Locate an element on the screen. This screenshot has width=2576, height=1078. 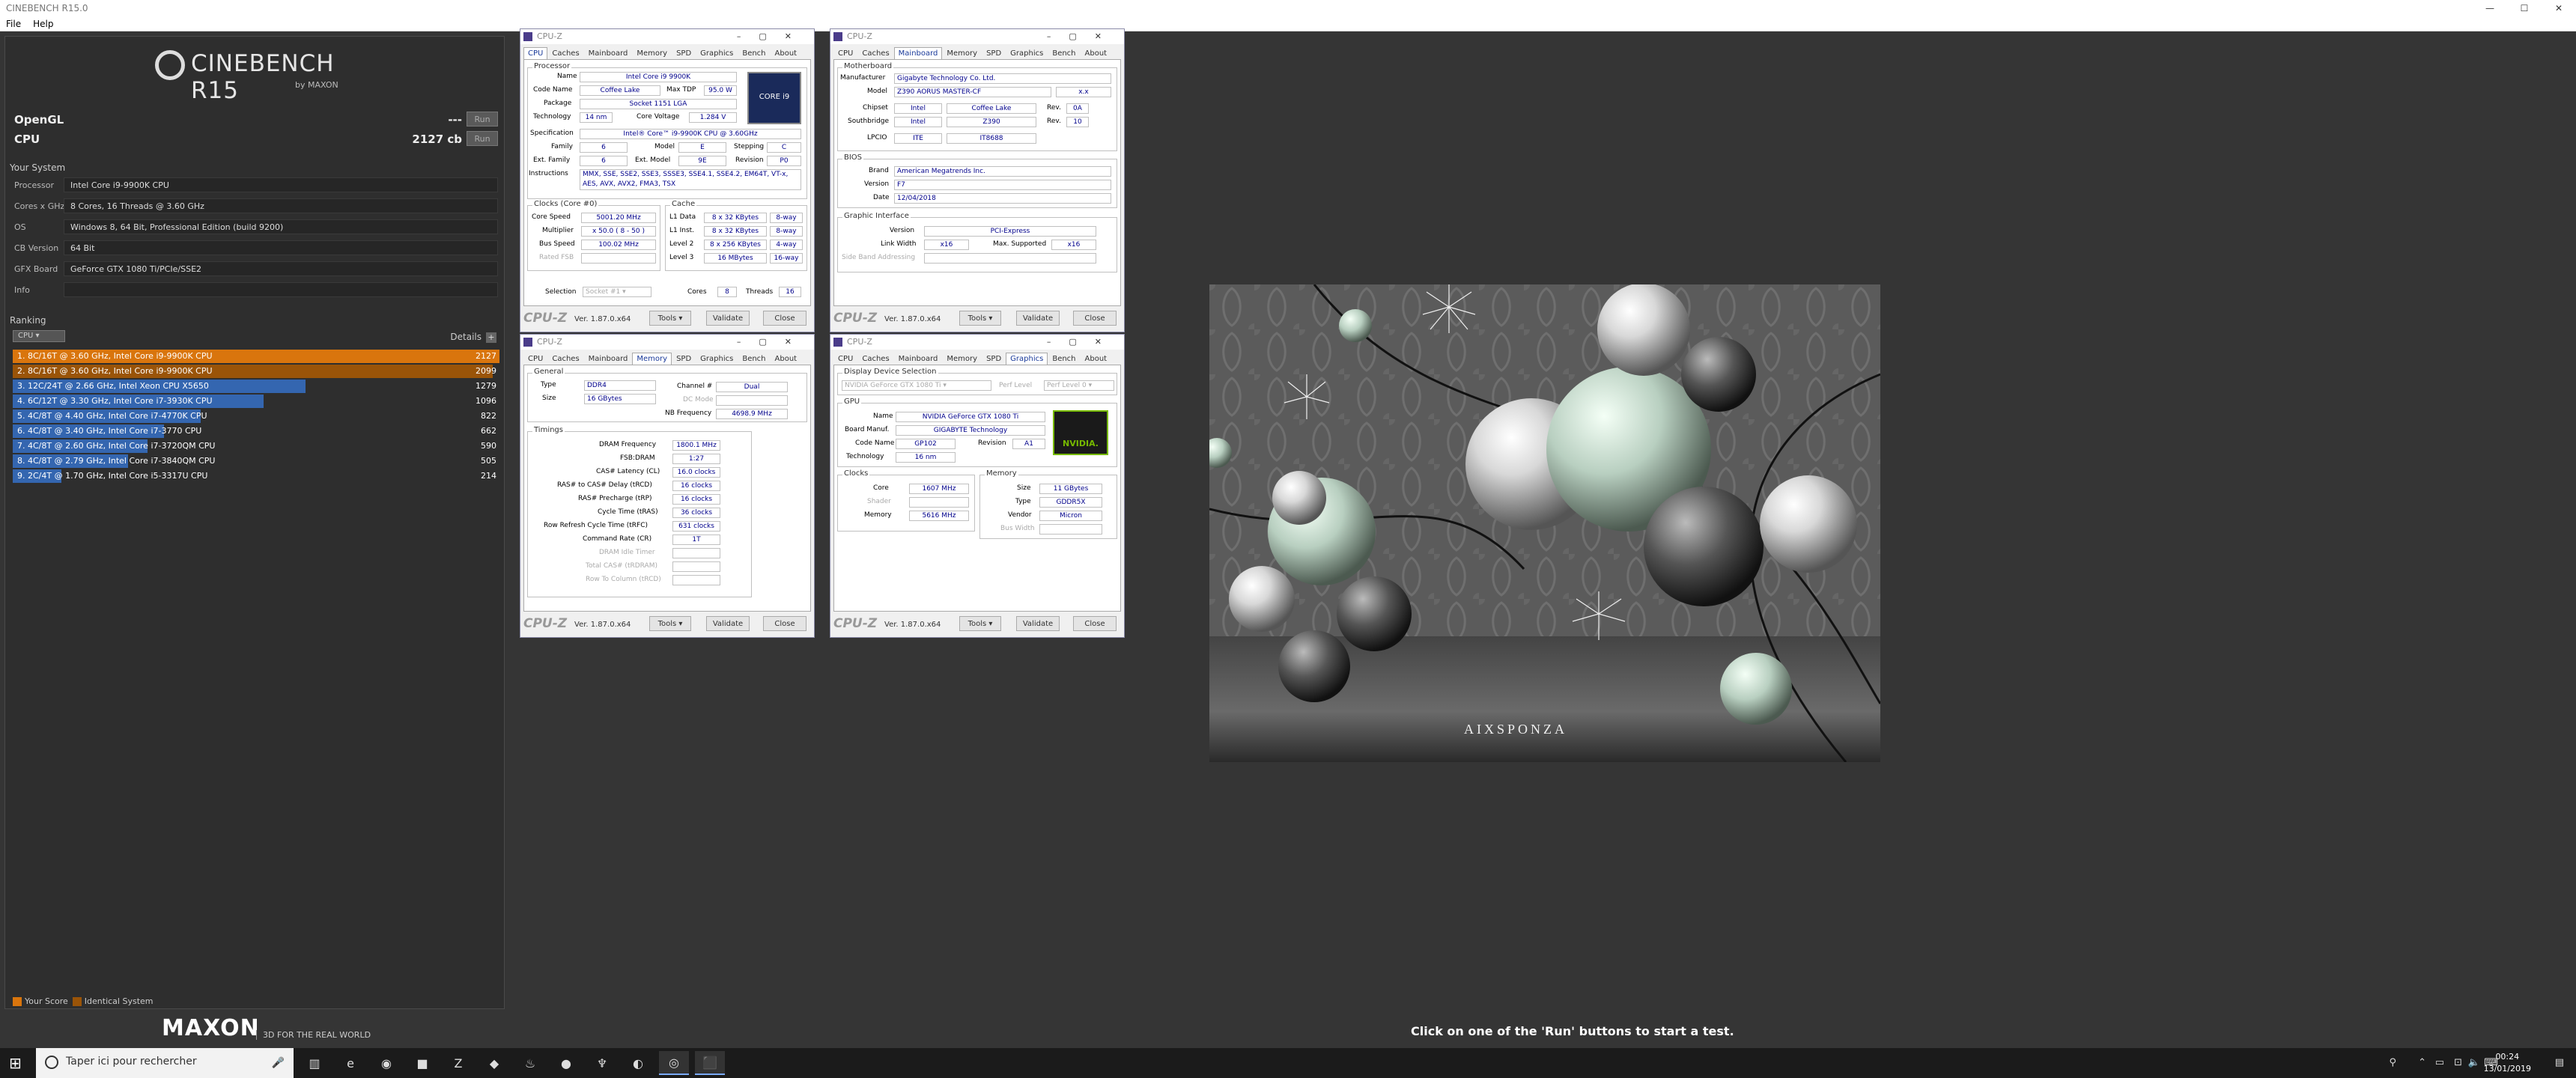
taskbar-app-icon: ■ is located at coordinates (422, 1063).